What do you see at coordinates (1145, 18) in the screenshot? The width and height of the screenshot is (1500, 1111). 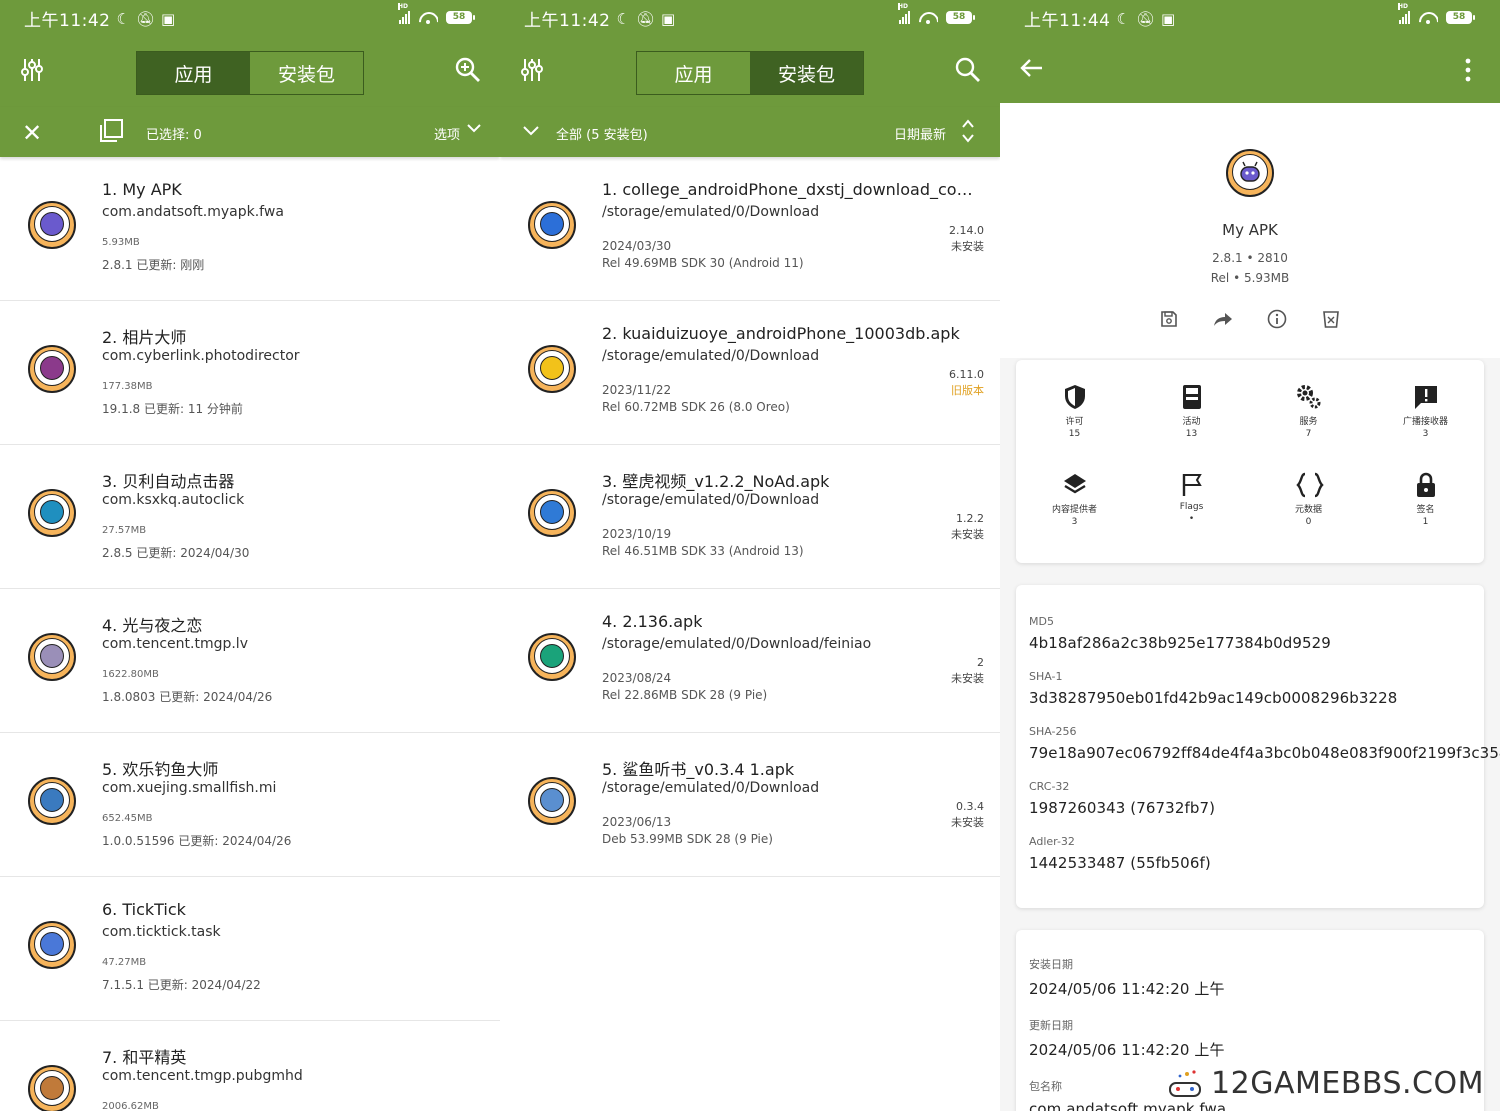 I see `mute-icon: 🔕︎` at bounding box center [1145, 18].